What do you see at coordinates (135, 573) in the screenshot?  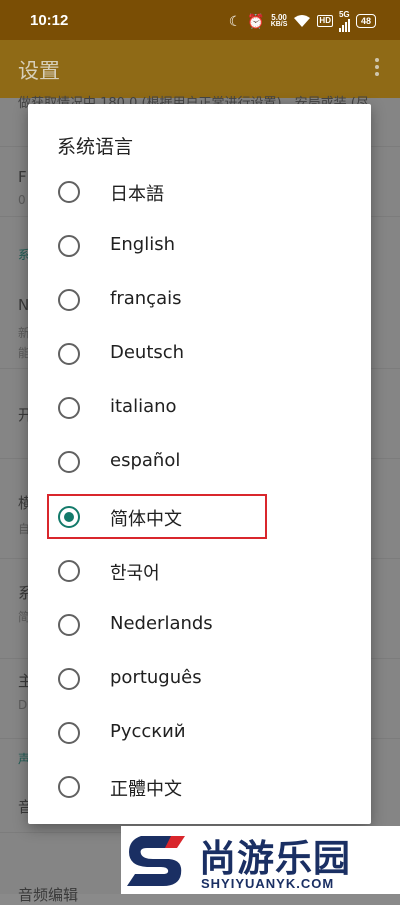 I see `option-label: 한국어` at bounding box center [135, 573].